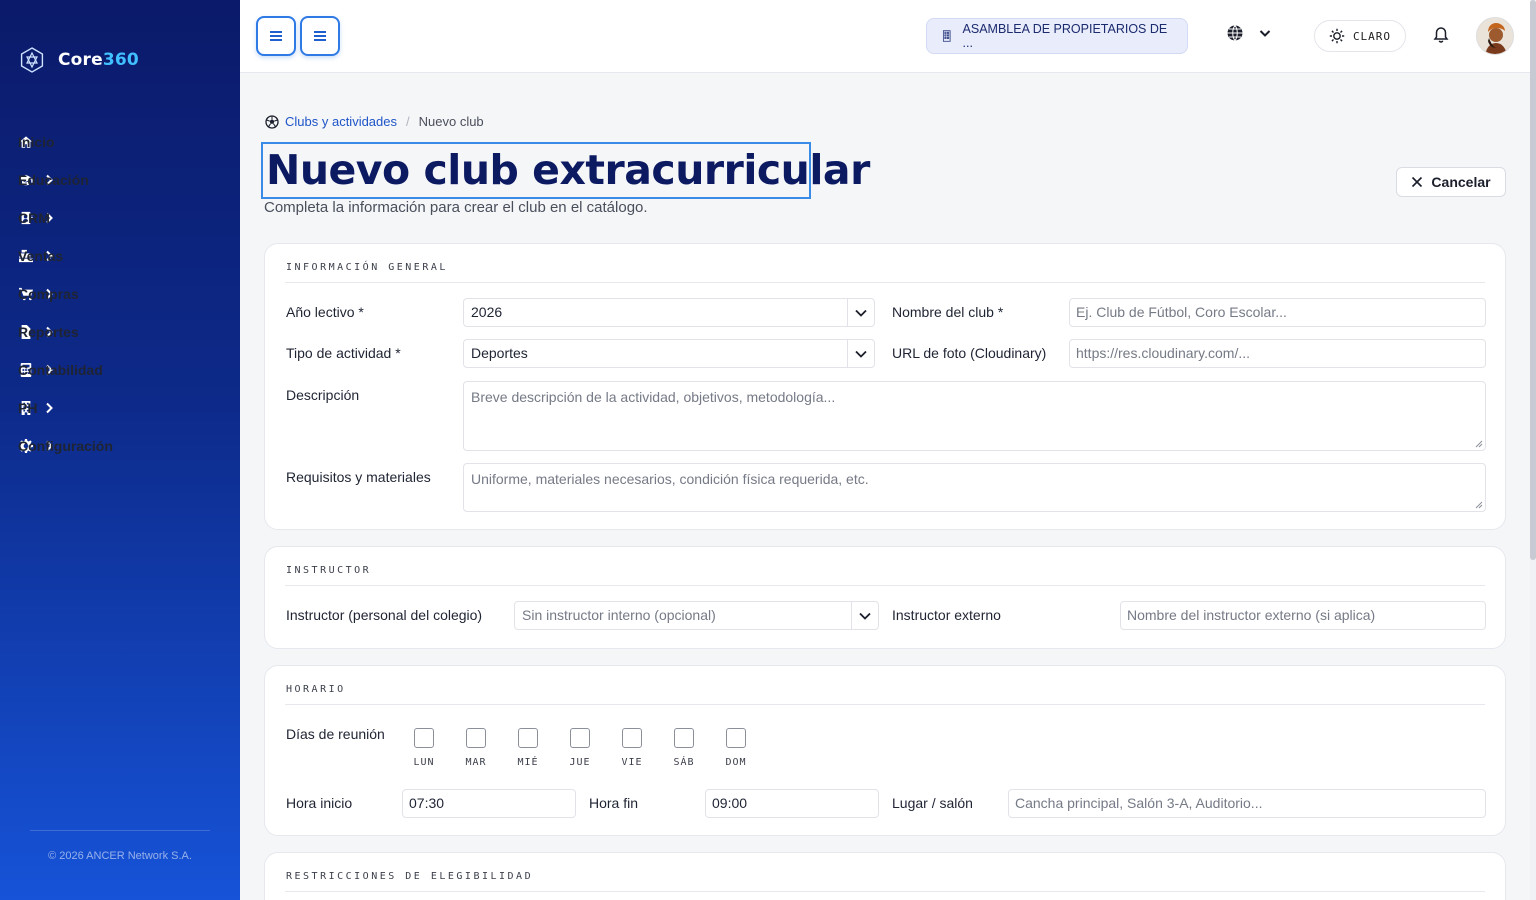 The width and height of the screenshot is (1536, 900). What do you see at coordinates (48, 294) in the screenshot?
I see `sidebar-item-label: Compras` at bounding box center [48, 294].